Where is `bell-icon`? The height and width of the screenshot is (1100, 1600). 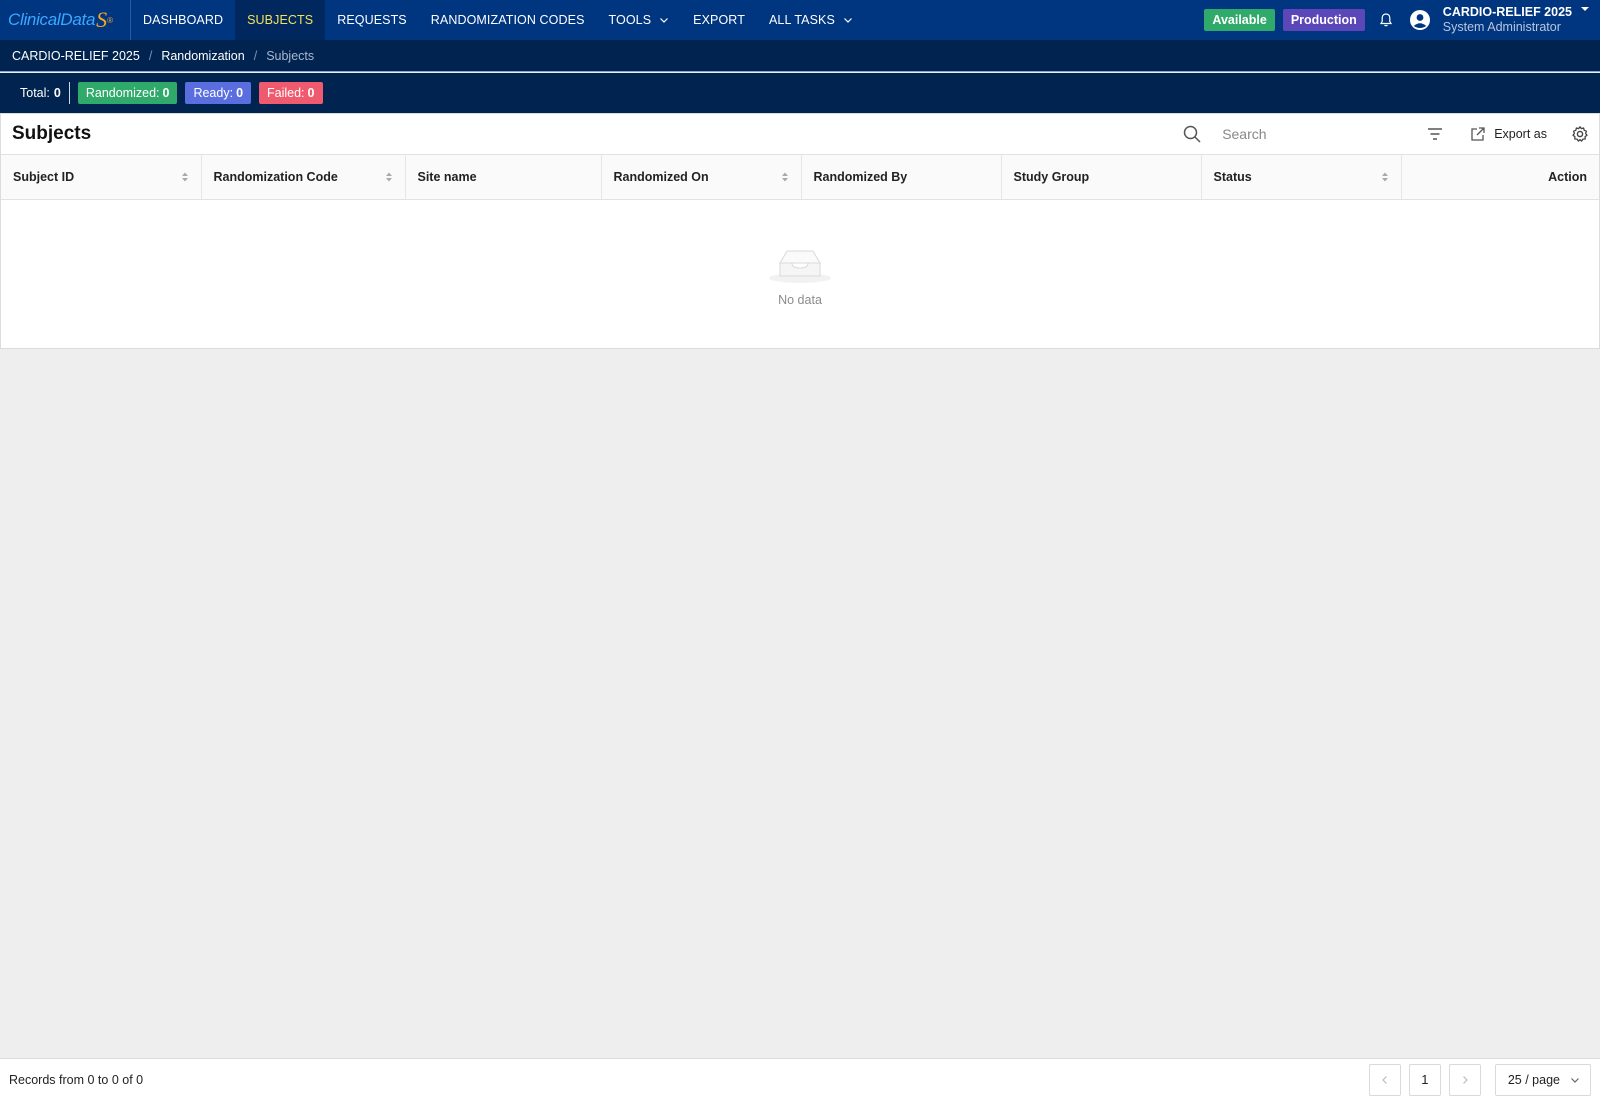
bell-icon is located at coordinates (1386, 20).